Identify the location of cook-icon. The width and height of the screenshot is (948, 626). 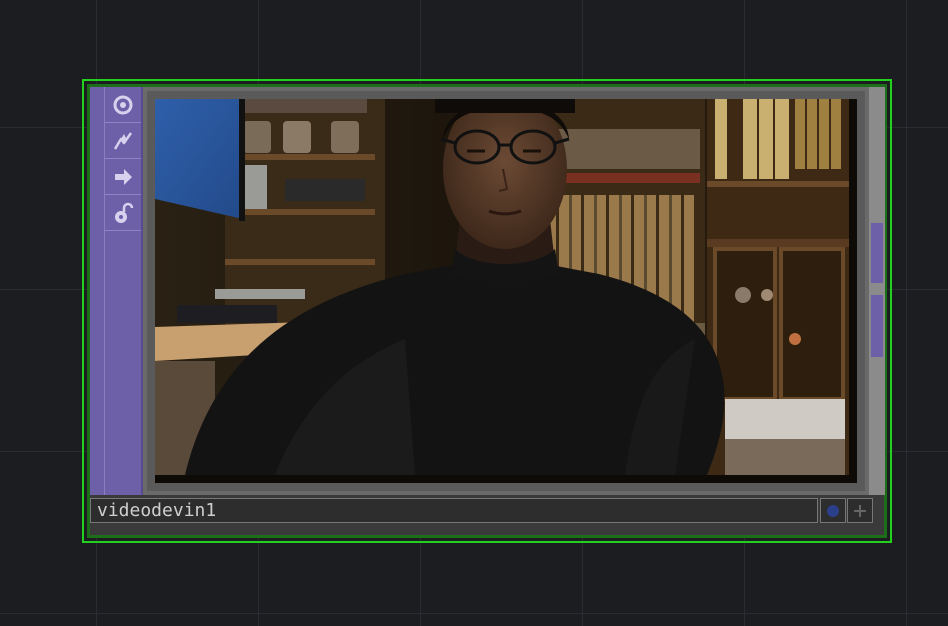
(123, 141).